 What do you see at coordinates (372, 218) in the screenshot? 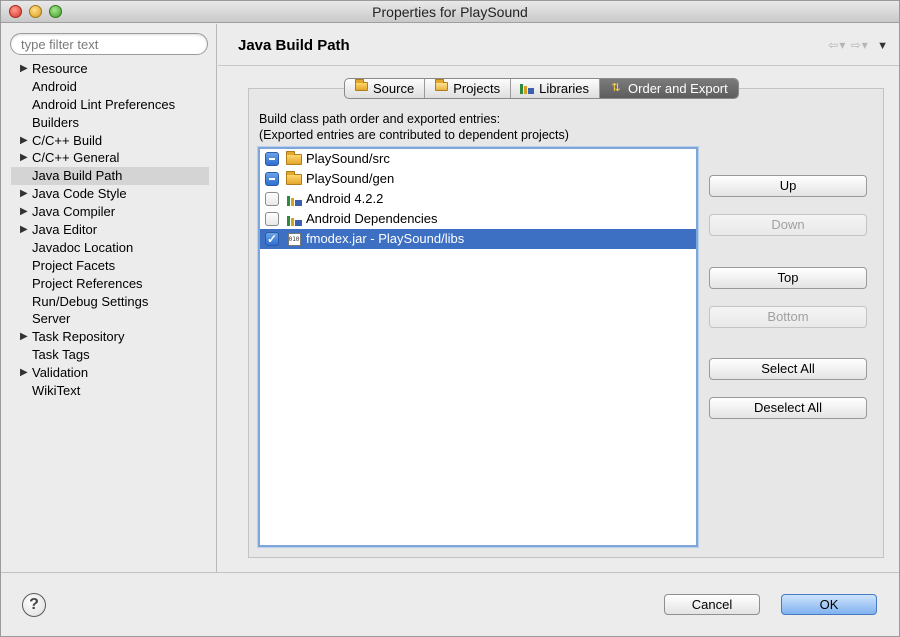
I see `classpath-entry-label: Android Dependencies` at bounding box center [372, 218].